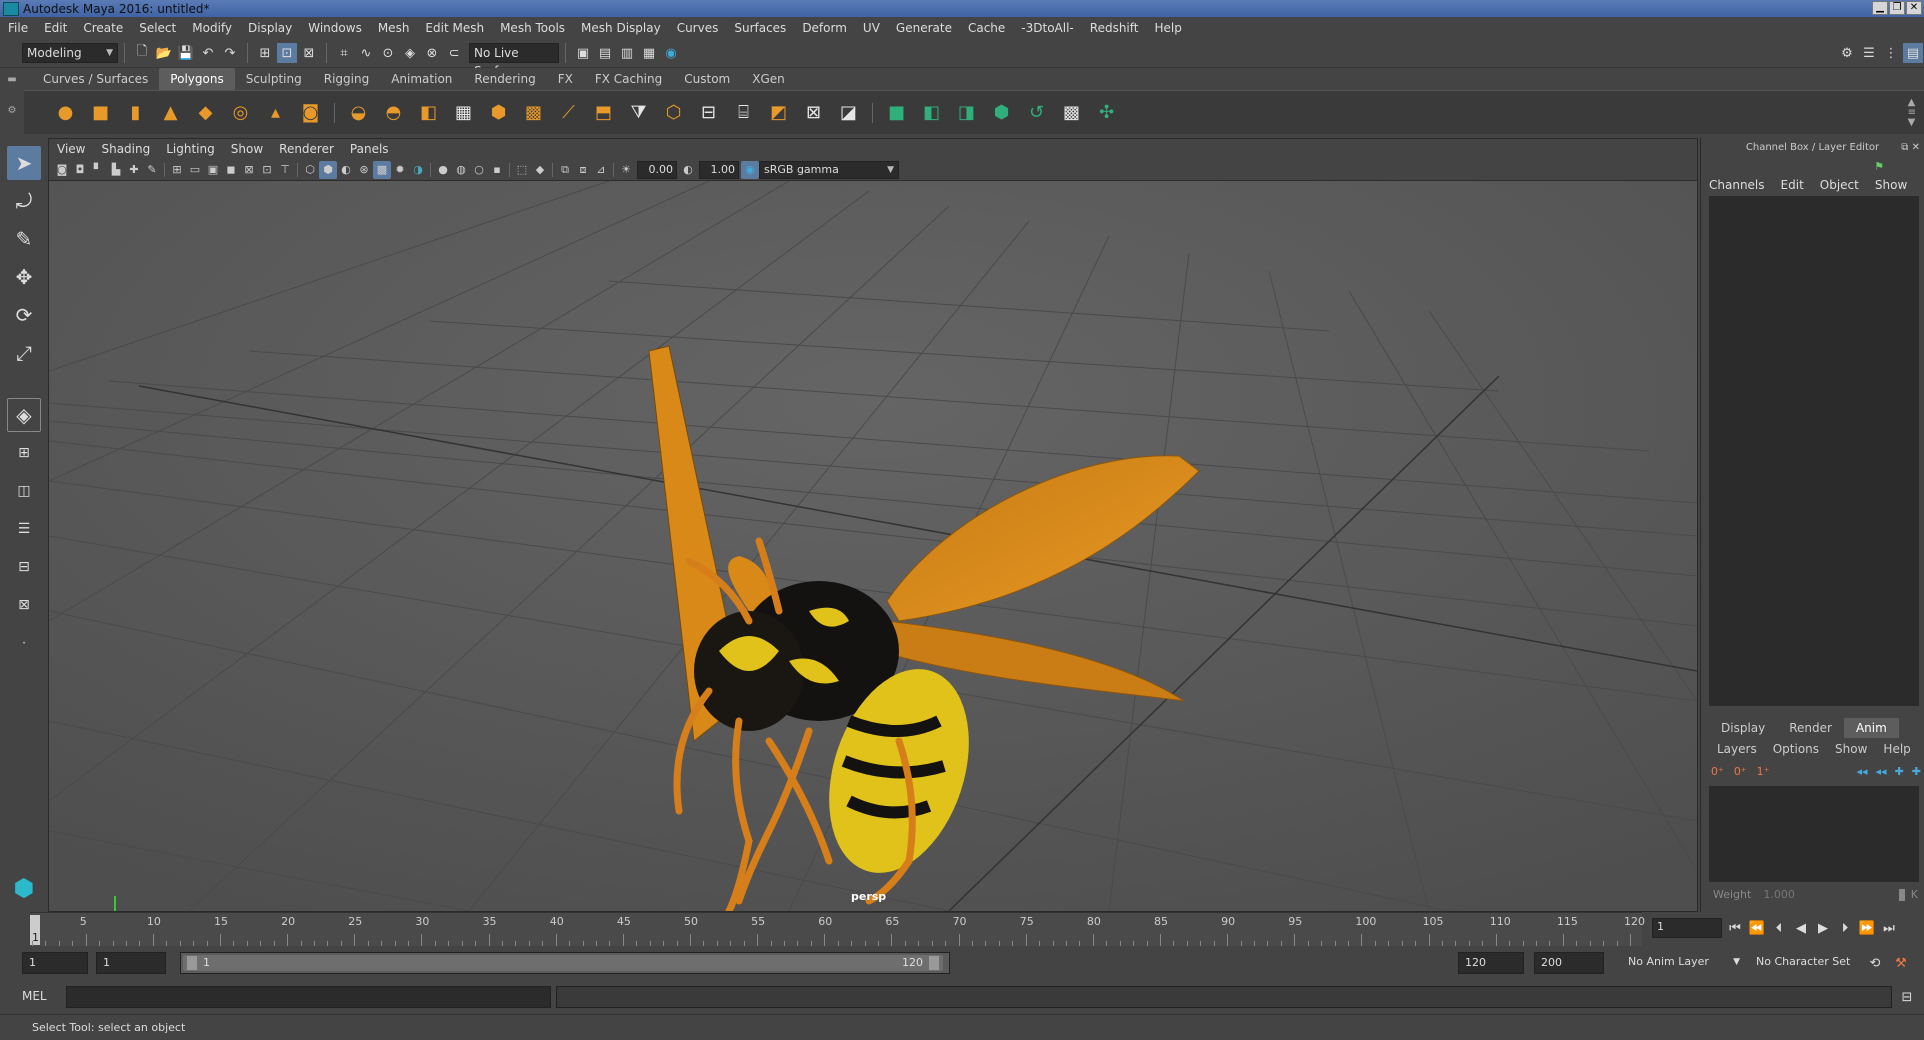 The height and width of the screenshot is (1040, 1924). I want to click on select-object-icon: ⊡, so click(287, 53).